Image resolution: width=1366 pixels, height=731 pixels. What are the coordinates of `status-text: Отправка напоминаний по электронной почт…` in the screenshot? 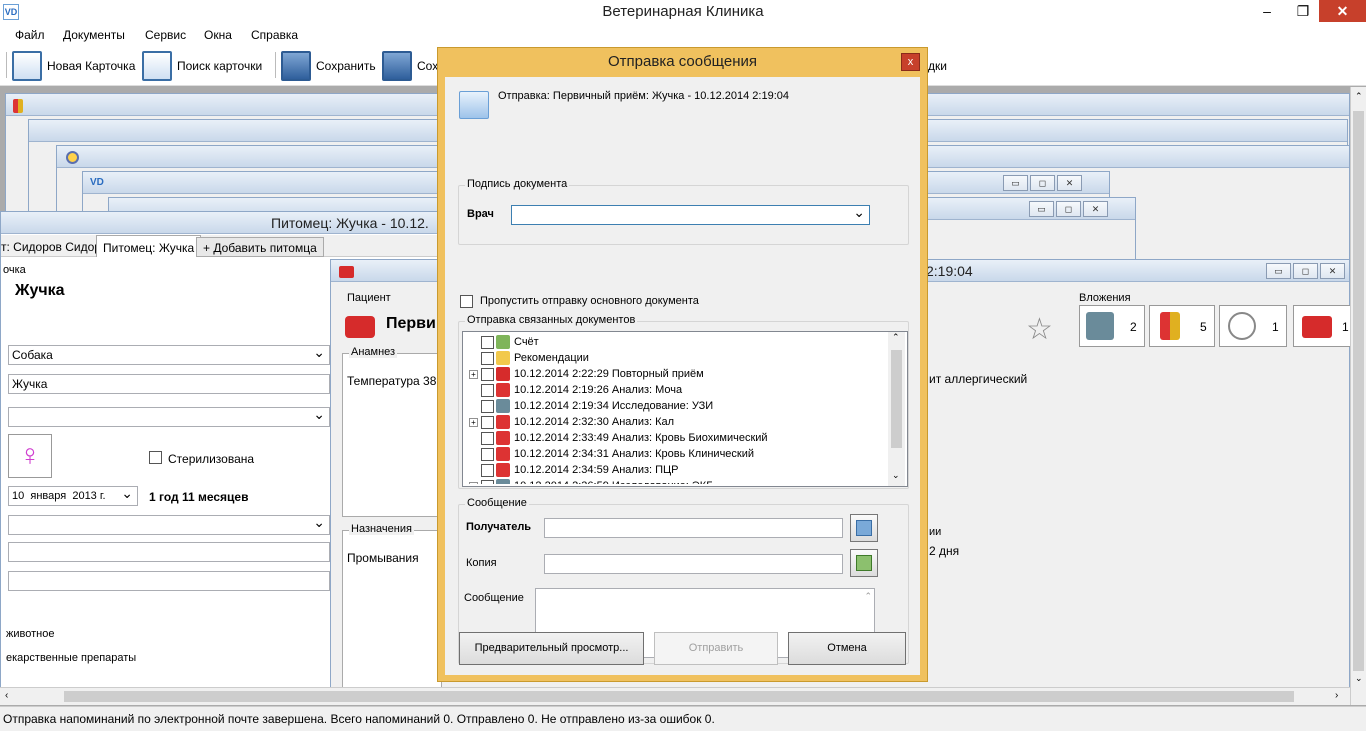 It's located at (359, 719).